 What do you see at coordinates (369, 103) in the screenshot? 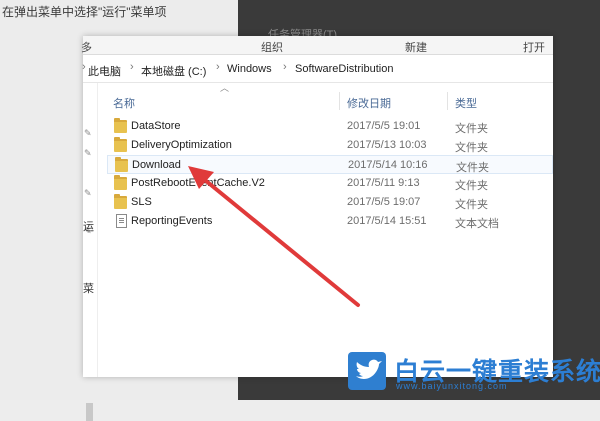
I see `column-header-date: 修改日期` at bounding box center [369, 103].